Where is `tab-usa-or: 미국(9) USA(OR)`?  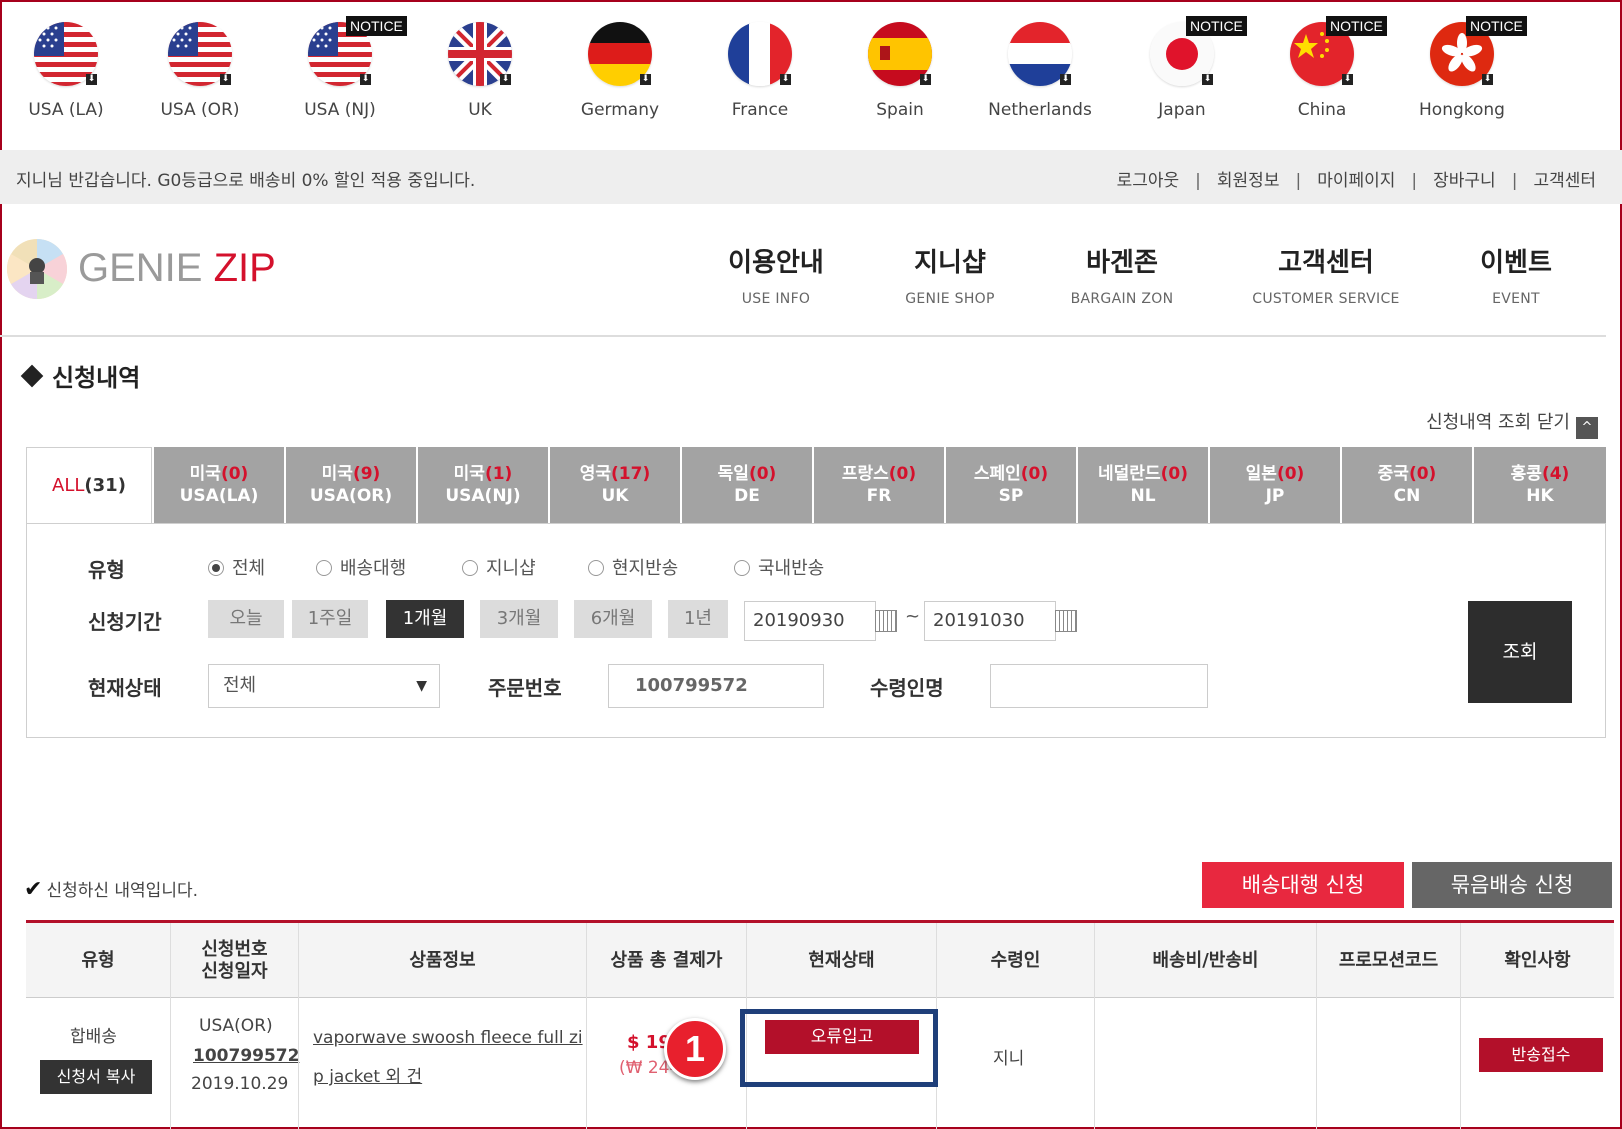 tab-usa-or: 미국(9) USA(OR) is located at coordinates (350, 485).